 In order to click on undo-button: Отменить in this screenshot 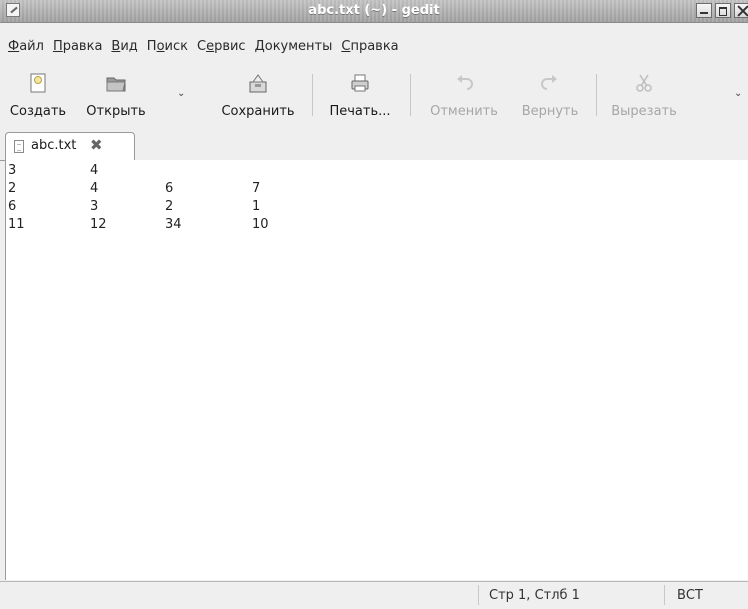, I will do `click(464, 94)`.